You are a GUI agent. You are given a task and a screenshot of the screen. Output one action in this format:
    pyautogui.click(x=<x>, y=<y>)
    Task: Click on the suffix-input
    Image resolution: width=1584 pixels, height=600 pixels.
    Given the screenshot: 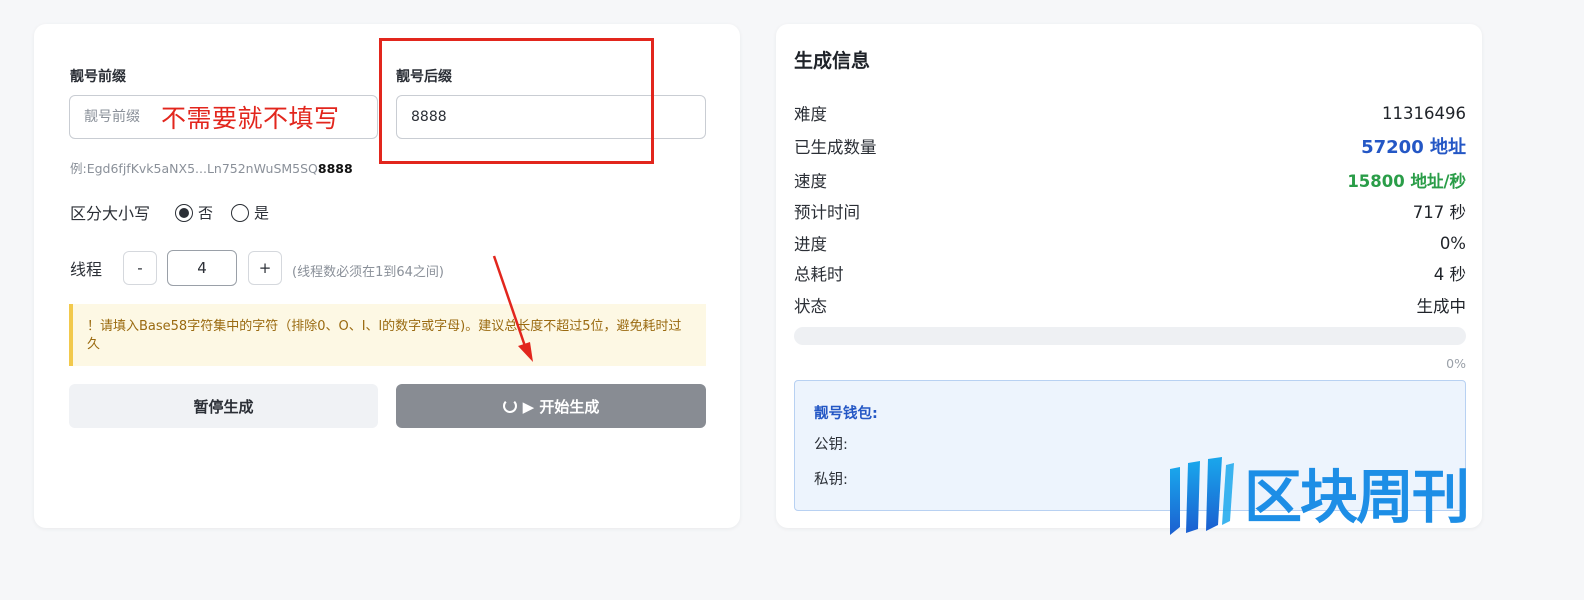 What is the action you would take?
    pyautogui.click(x=551, y=117)
    